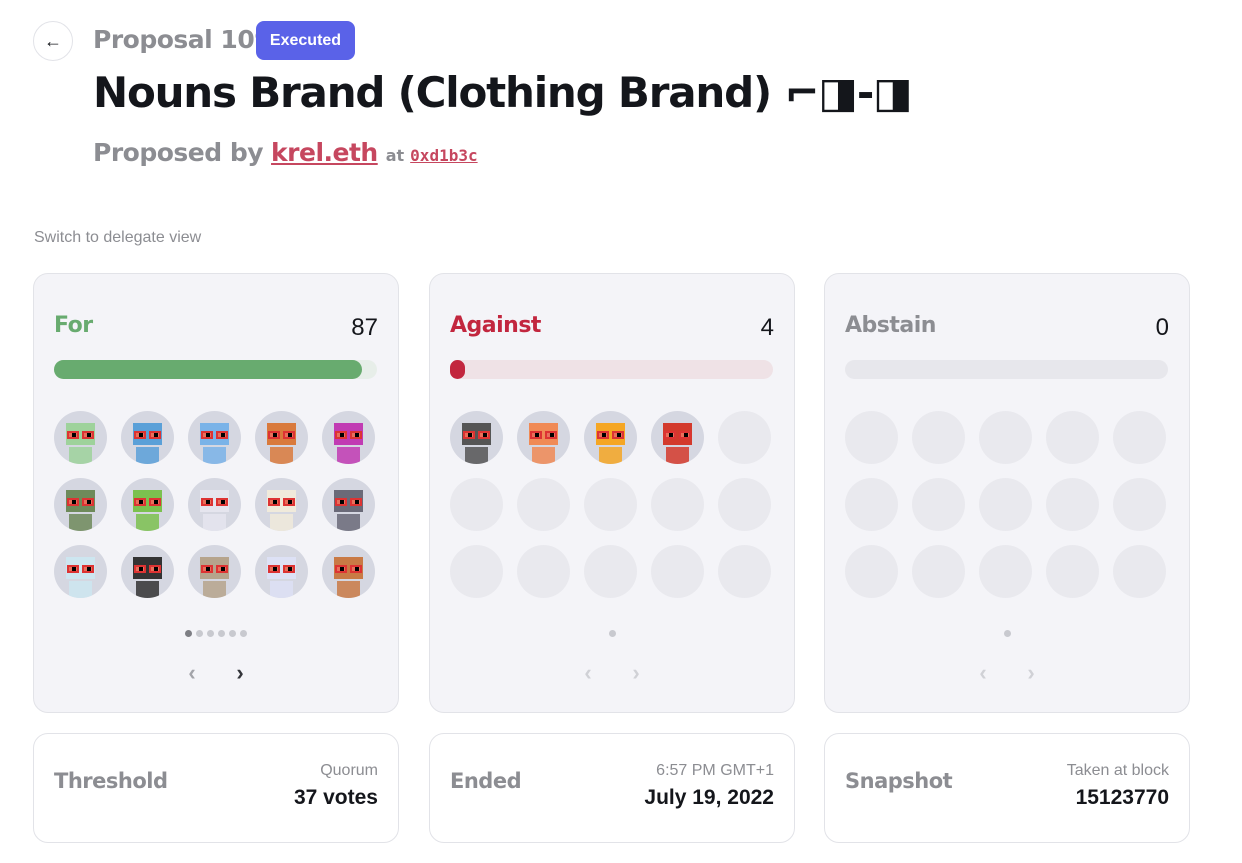  I want to click on ended-card: Ended 6:57 PM GMT+1 July 19, 2022, so click(612, 788).